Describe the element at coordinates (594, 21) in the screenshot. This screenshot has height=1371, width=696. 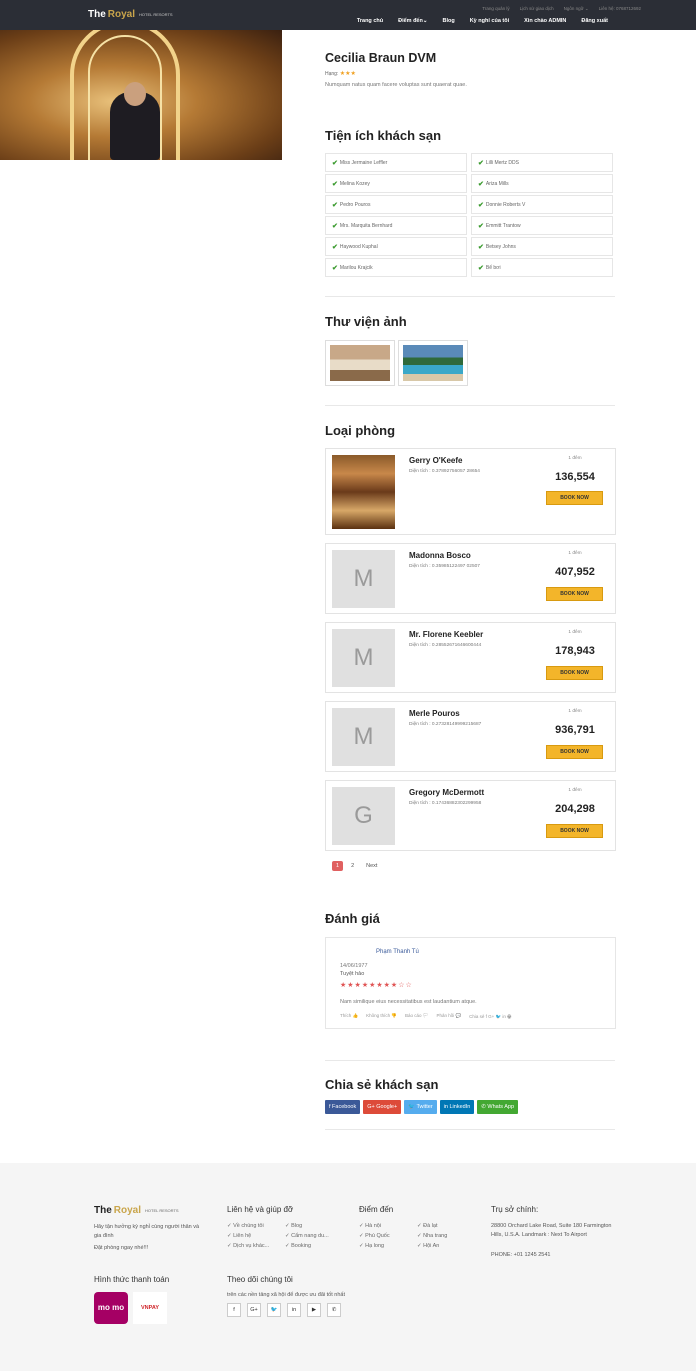
I see `nav-logout: Đăng xuất` at that location.